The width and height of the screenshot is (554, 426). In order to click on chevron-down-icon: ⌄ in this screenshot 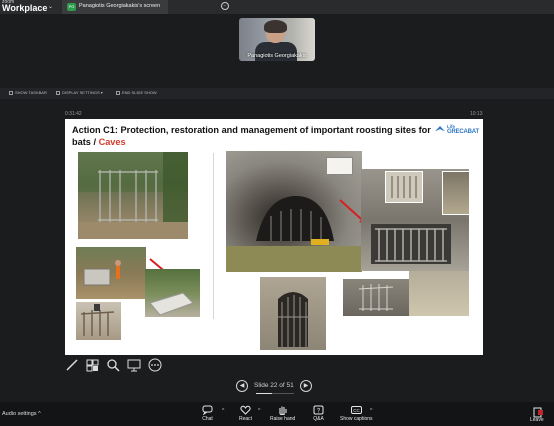, I will do `click(50, 6)`.